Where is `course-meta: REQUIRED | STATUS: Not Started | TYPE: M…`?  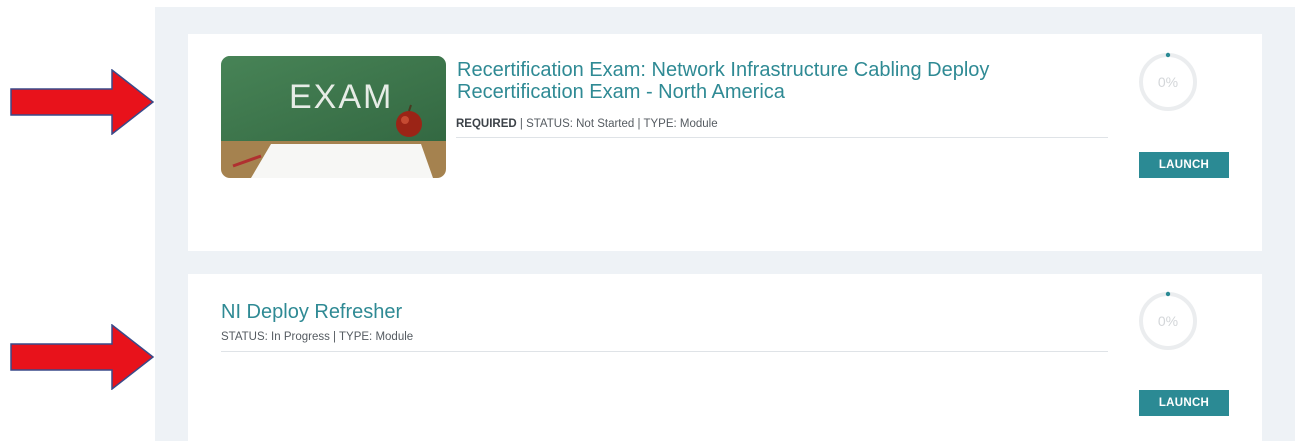 course-meta: REQUIRED | STATUS: Not Started | TYPE: M… is located at coordinates (587, 124).